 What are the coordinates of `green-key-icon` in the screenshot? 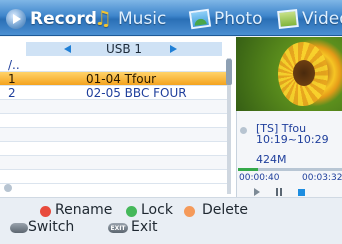 It's located at (131, 211).